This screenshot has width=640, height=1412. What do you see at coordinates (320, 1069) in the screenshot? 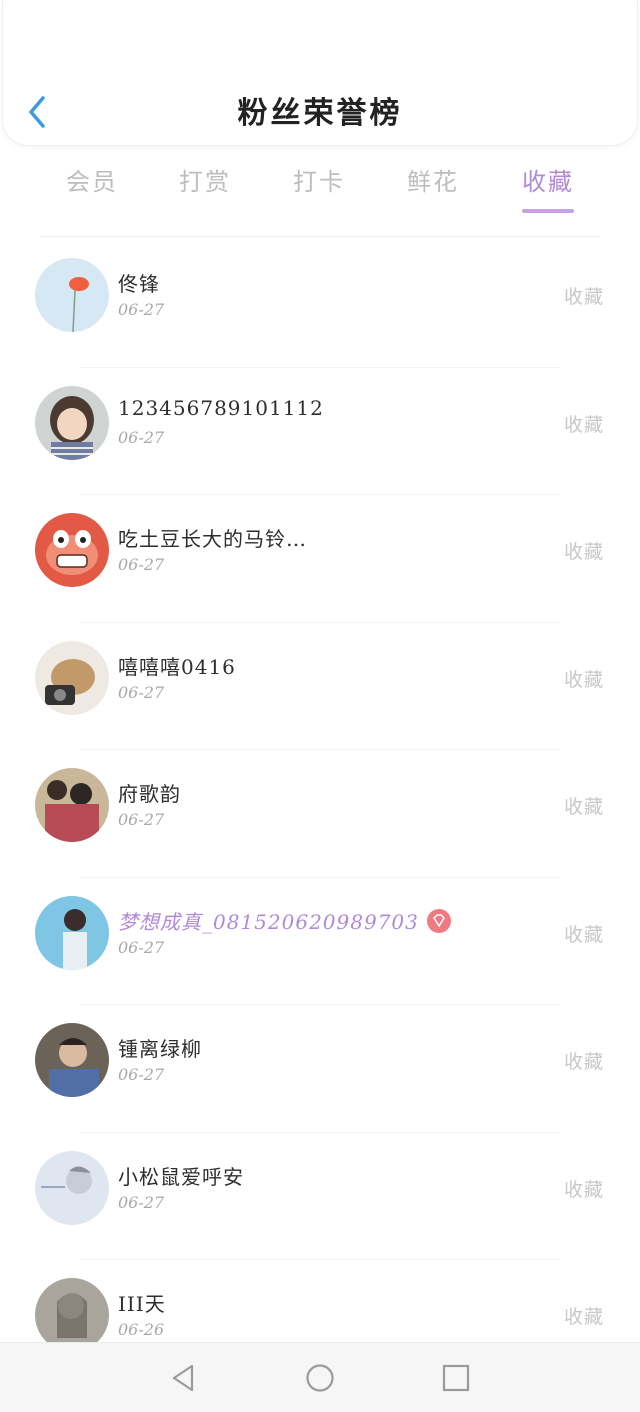
I see `list-item: 锺离绿柳 06-27 收藏` at bounding box center [320, 1069].